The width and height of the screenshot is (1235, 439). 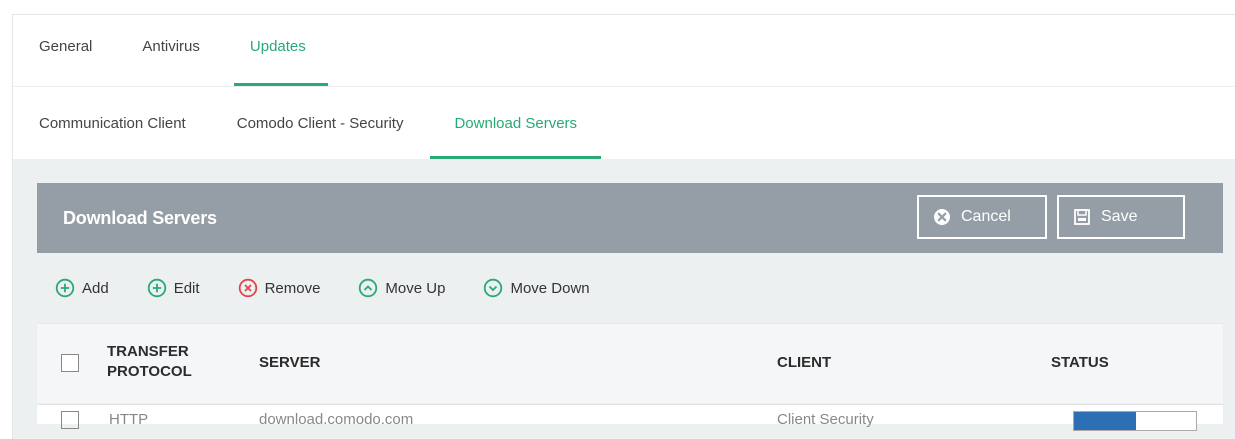 I want to click on save-icon, so click(x=1082, y=217).